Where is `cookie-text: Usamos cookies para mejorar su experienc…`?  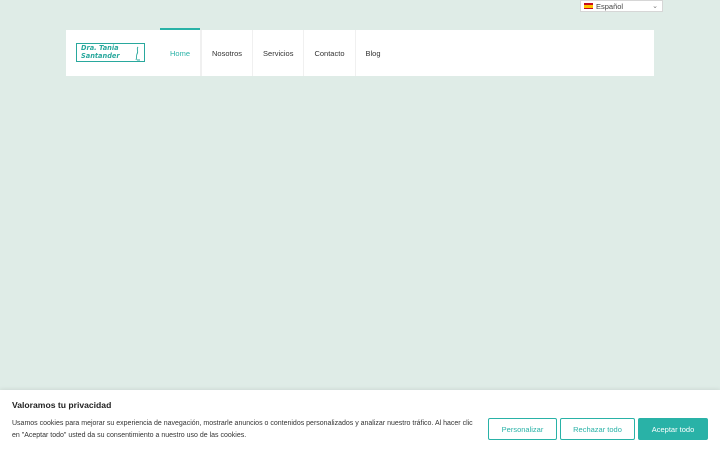
cookie-text: Usamos cookies para mejorar su experienc… is located at coordinates (242, 429).